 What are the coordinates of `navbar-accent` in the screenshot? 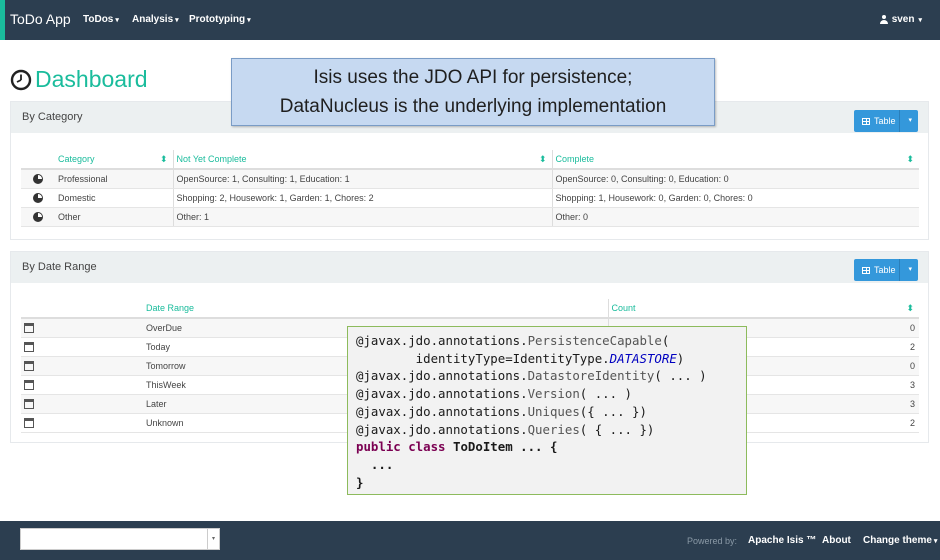 It's located at (2, 20).